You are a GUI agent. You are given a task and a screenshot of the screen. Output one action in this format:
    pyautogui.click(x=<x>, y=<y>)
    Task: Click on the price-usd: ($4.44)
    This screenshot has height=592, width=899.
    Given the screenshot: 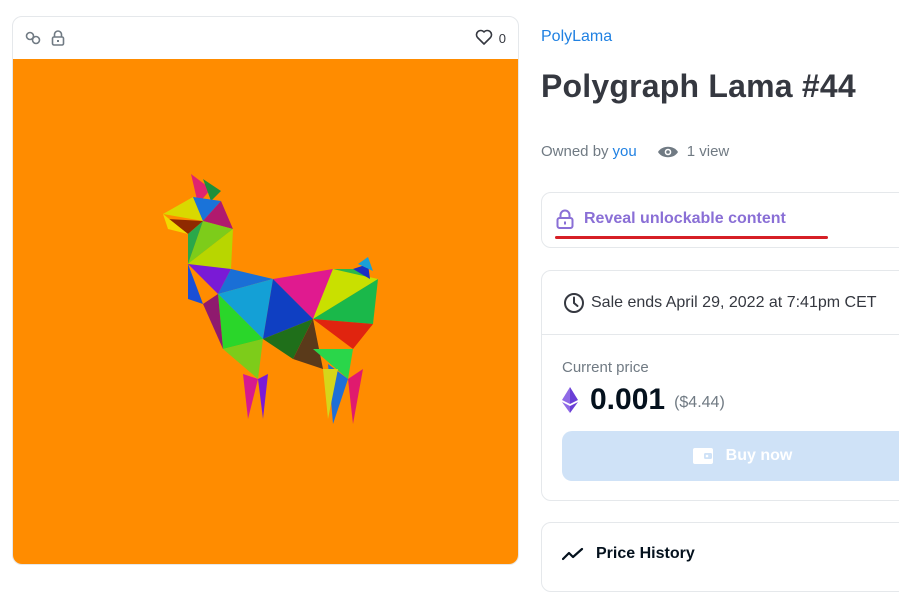 What is the action you would take?
    pyautogui.click(x=699, y=402)
    